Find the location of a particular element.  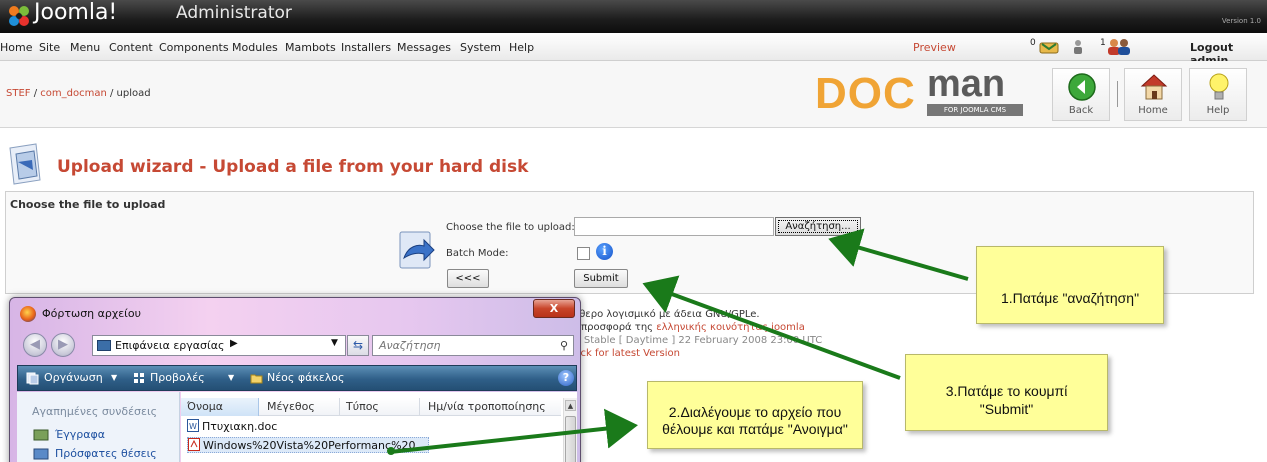

callout-2-line2: θέλουμε και πατάμε "Ανοιγμα" is located at coordinates (755, 429).